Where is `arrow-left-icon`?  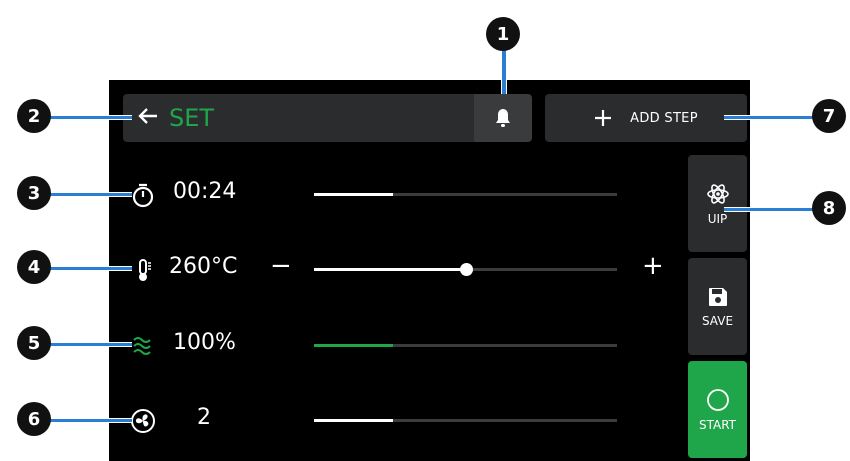 arrow-left-icon is located at coordinates (147, 115).